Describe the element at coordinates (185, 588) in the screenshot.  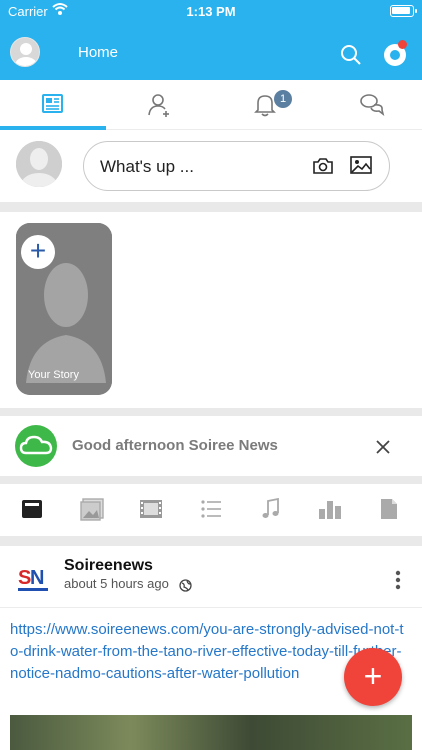
I see `public-globe-icon` at that location.